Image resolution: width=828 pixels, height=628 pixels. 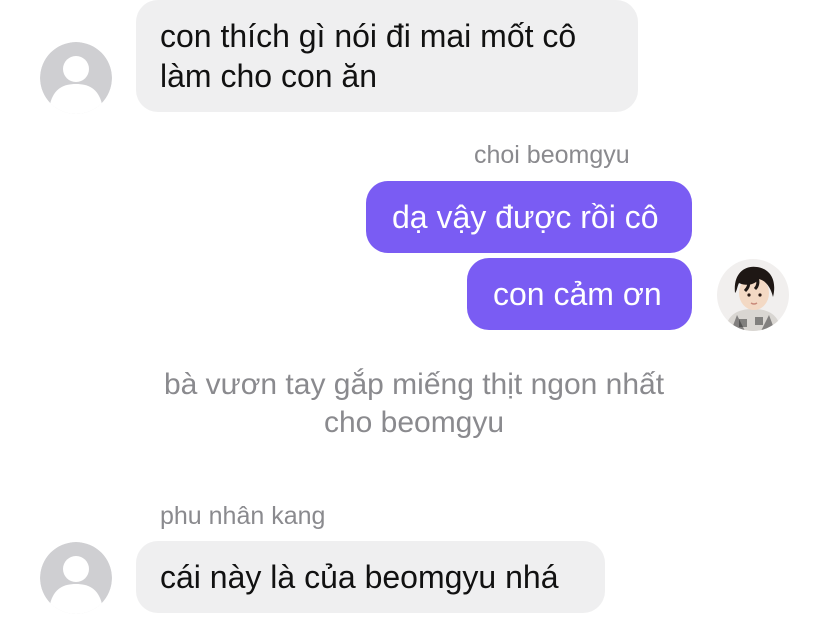 I want to click on narration-line: bà vươn tay gắp miếng thịt ngon nhất, so click(x=414, y=384).